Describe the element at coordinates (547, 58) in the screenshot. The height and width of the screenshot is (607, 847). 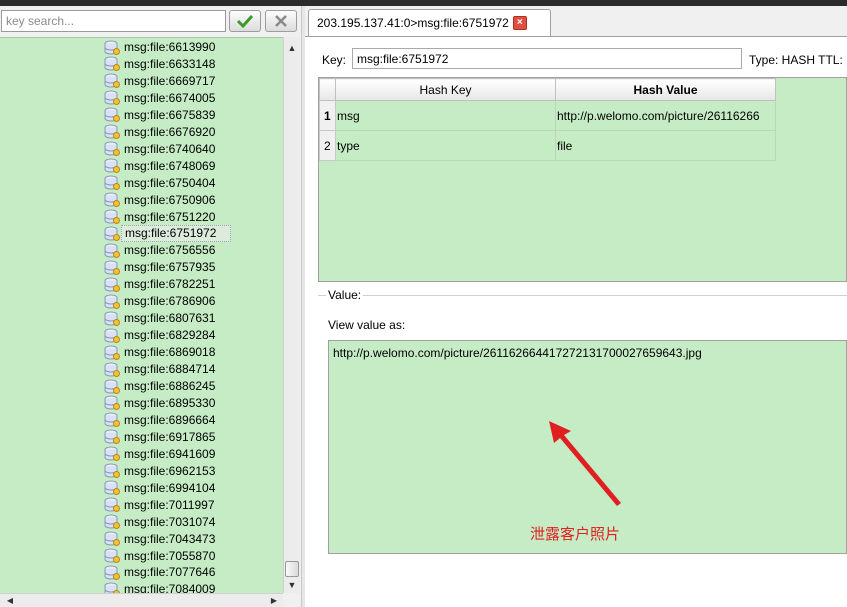
I see `key-name-field` at that location.